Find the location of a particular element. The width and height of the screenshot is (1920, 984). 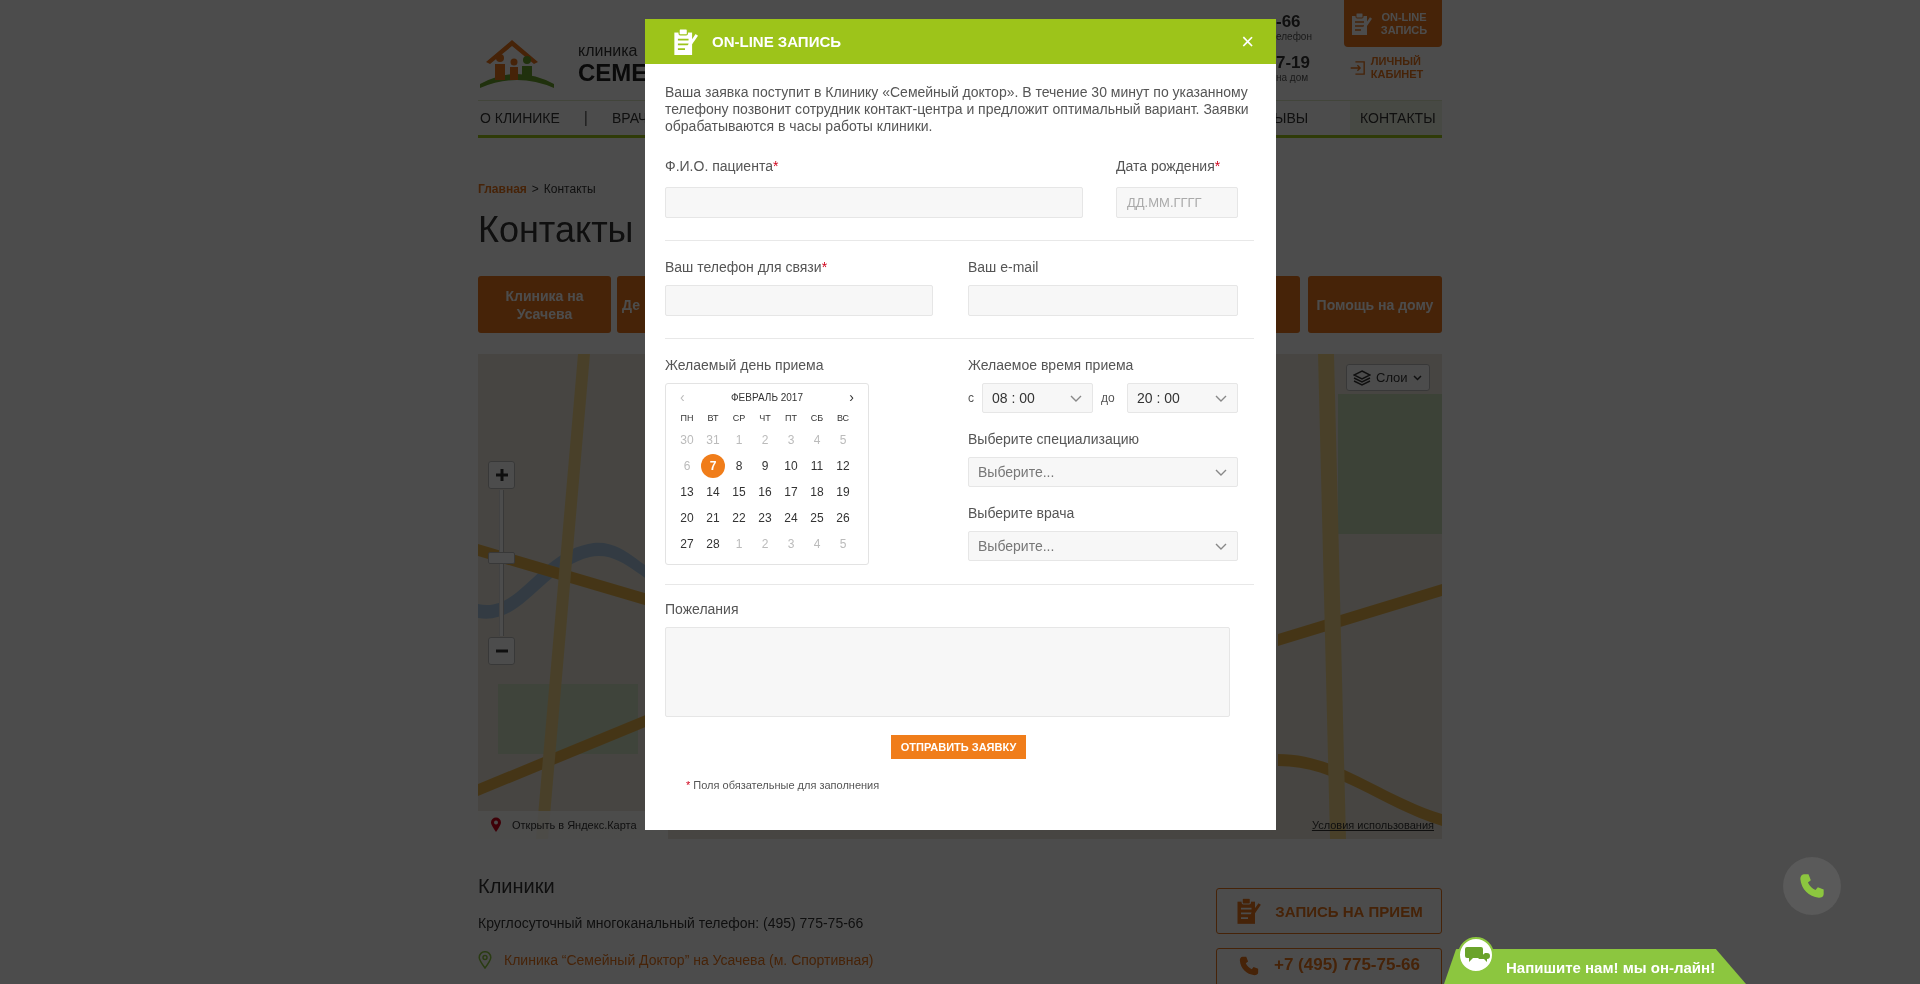

calendar-day: 11 is located at coordinates (817, 466).